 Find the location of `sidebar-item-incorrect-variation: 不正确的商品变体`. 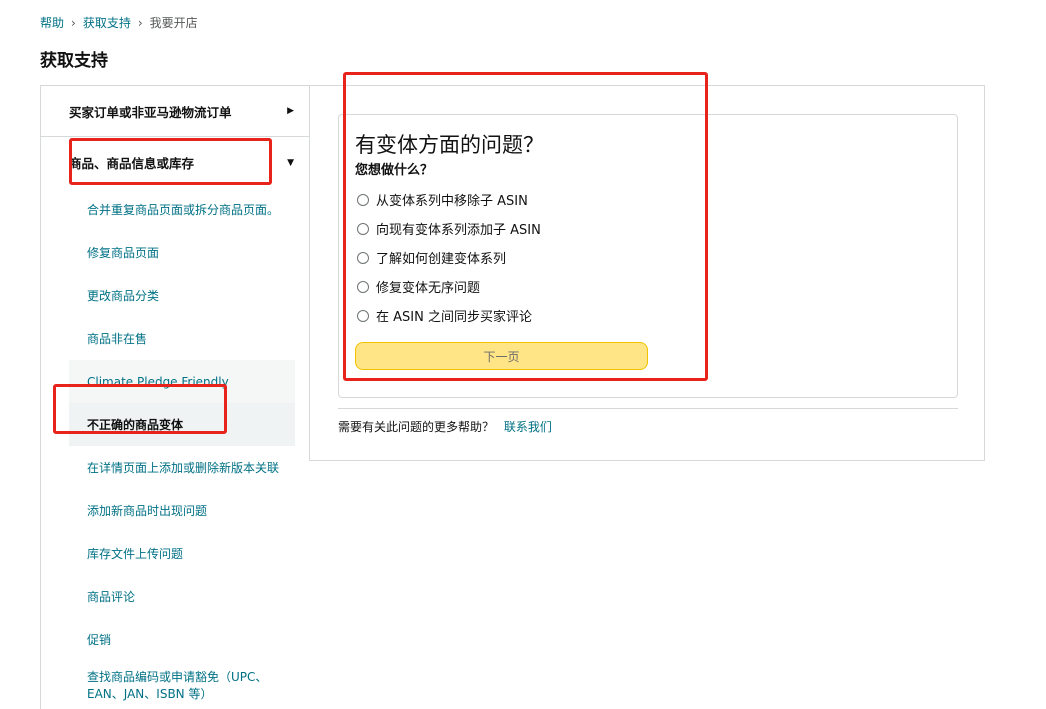

sidebar-item-incorrect-variation: 不正确的商品变体 is located at coordinates (182, 424).